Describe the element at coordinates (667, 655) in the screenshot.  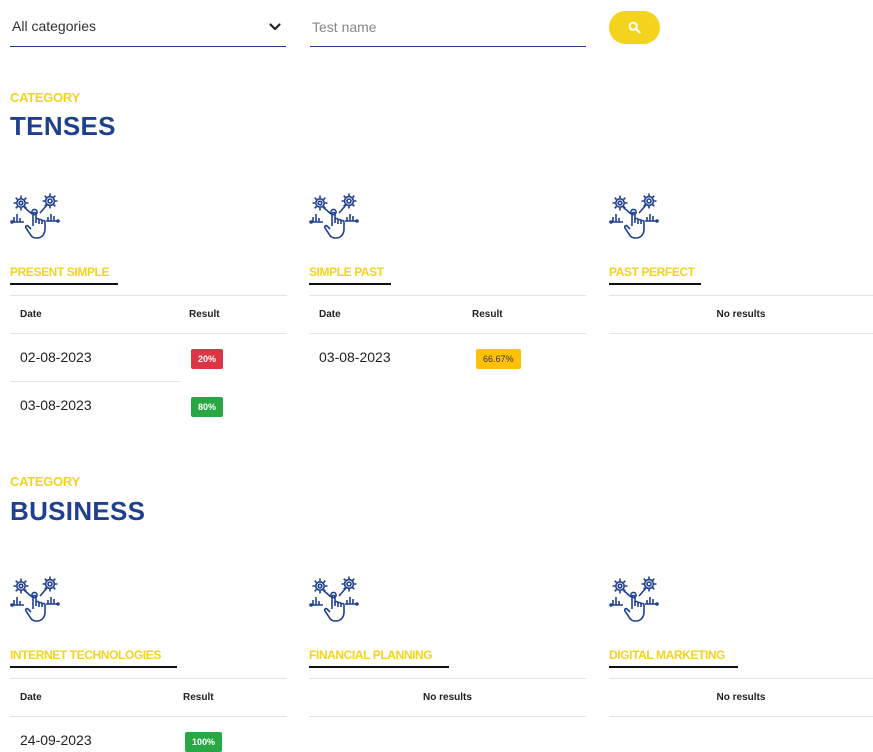
I see `test-title: DIGITAL MARKETING` at that location.